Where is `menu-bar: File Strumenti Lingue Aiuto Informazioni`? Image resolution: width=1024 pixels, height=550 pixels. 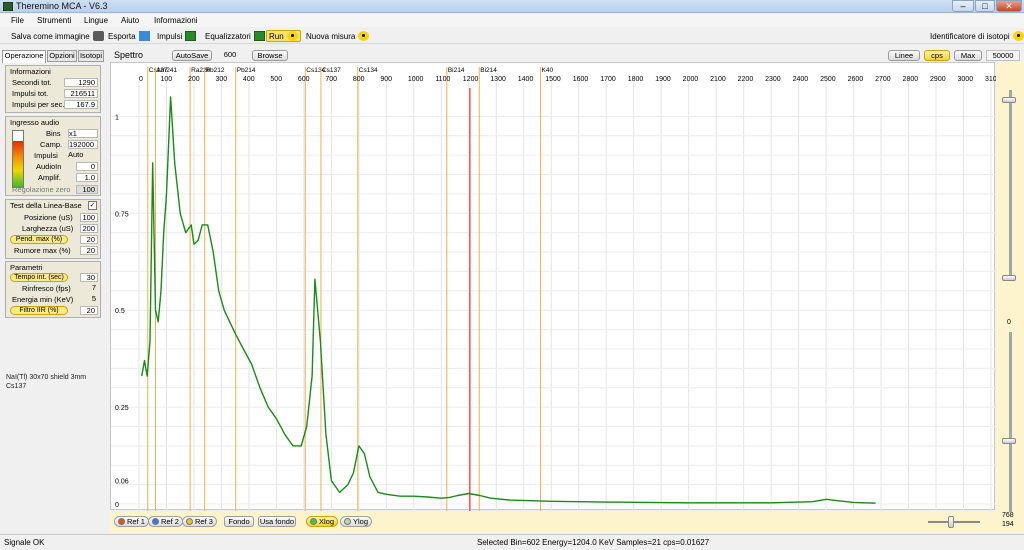
menu-bar: File Strumenti Lingue Aiuto Informazioni is located at coordinates (512, 20).